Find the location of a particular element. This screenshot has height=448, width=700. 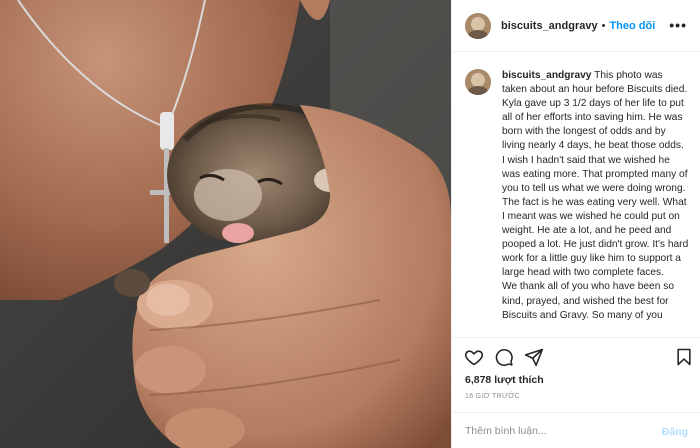

comment-icon is located at coordinates (504, 357).